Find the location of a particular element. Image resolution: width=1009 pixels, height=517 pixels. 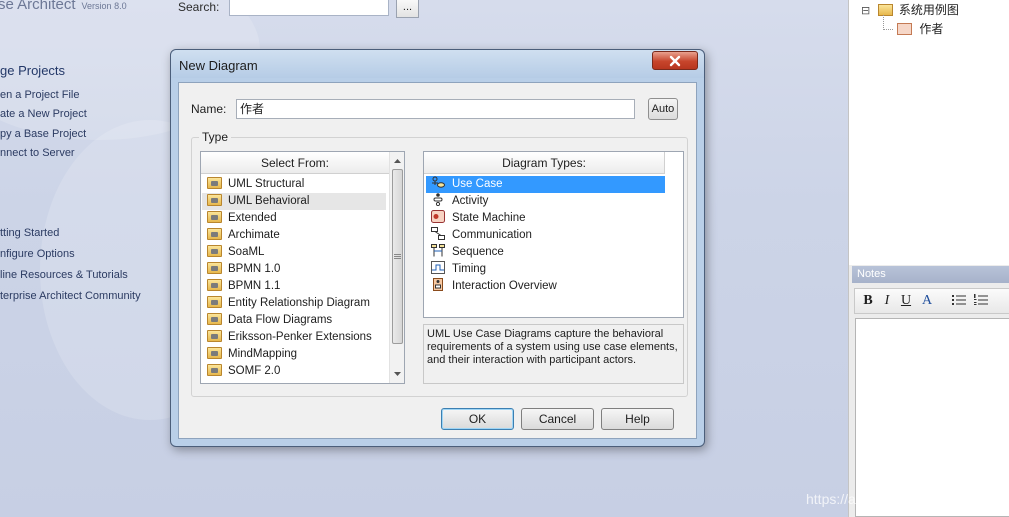

select-from-item: Eriksson-Penker Extensions is located at coordinates (294, 337).